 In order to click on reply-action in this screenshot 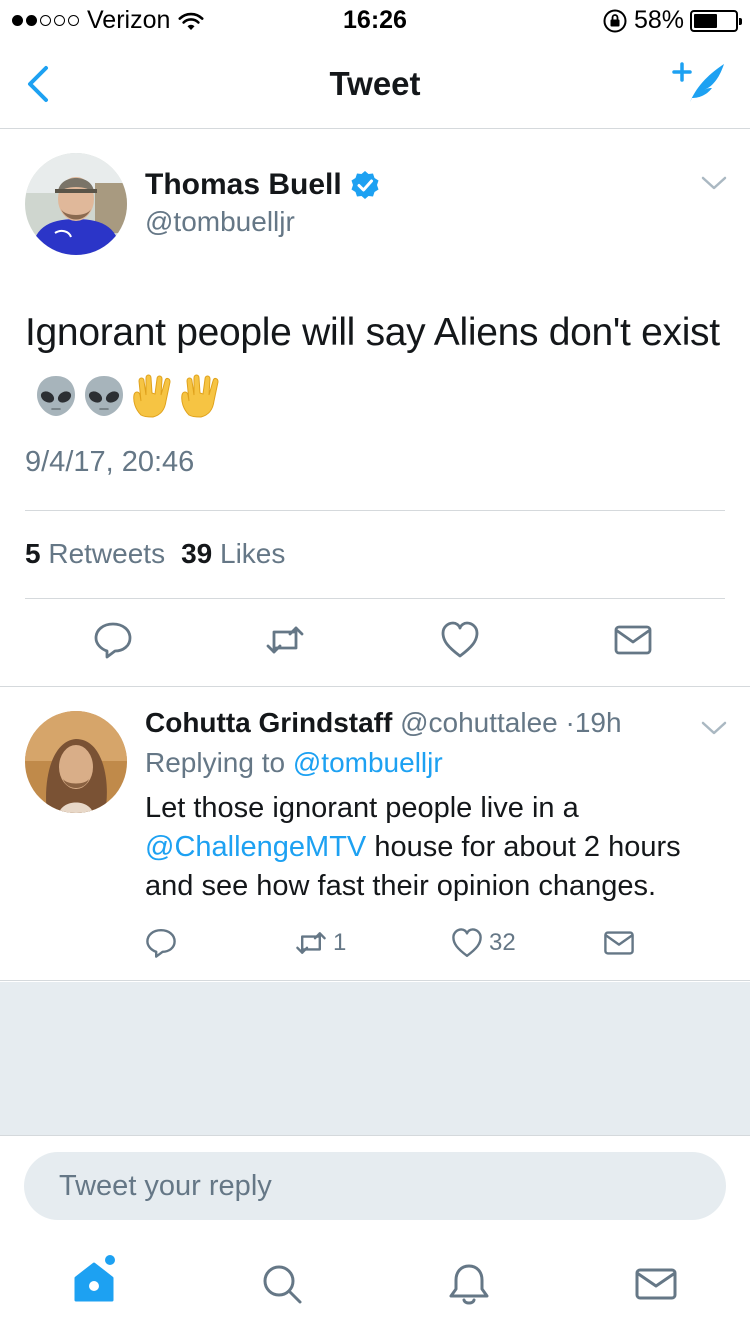, I will do `click(161, 943)`.